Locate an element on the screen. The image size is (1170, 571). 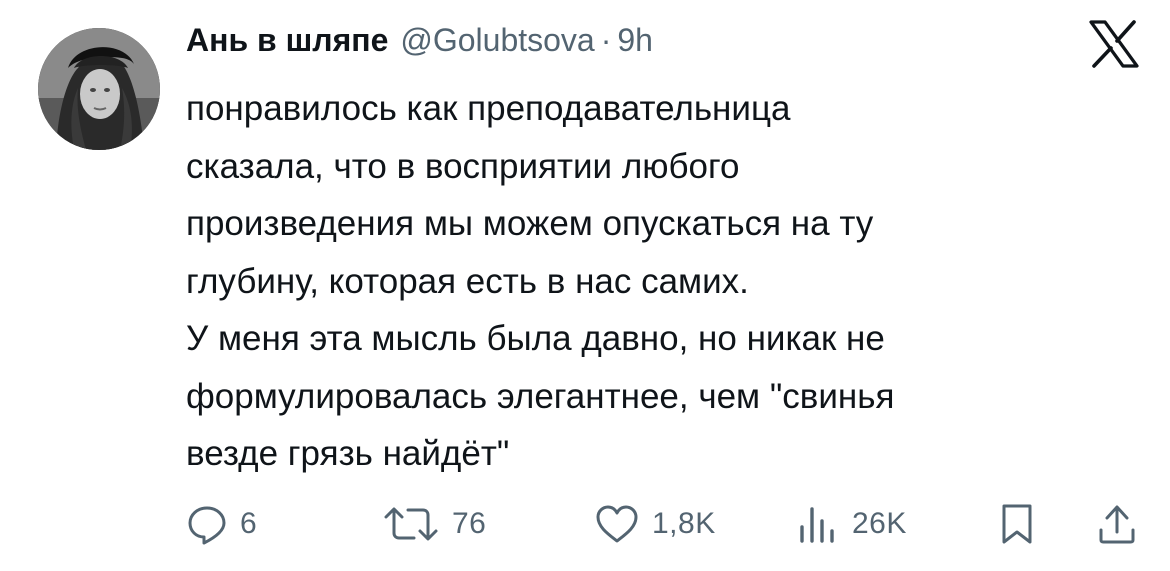
author-handle: @Golubtsova is located at coordinates (497, 40).